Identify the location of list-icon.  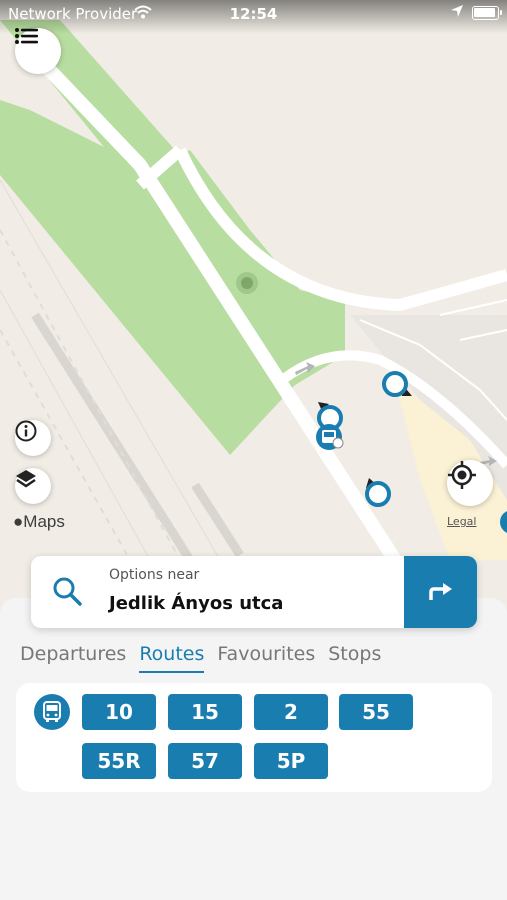
(26, 36).